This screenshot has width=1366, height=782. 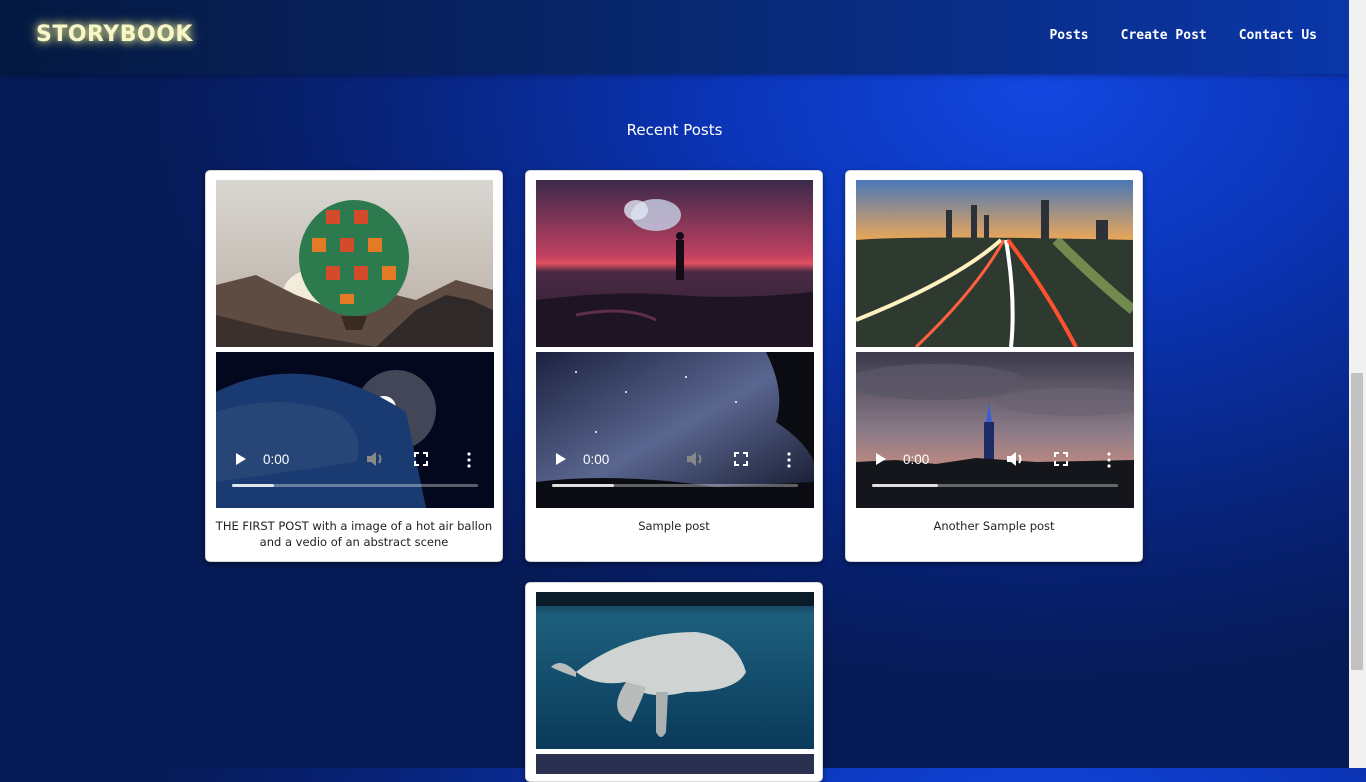 What do you see at coordinates (1068, 35) in the screenshot?
I see `nav-posts-link: Posts` at bounding box center [1068, 35].